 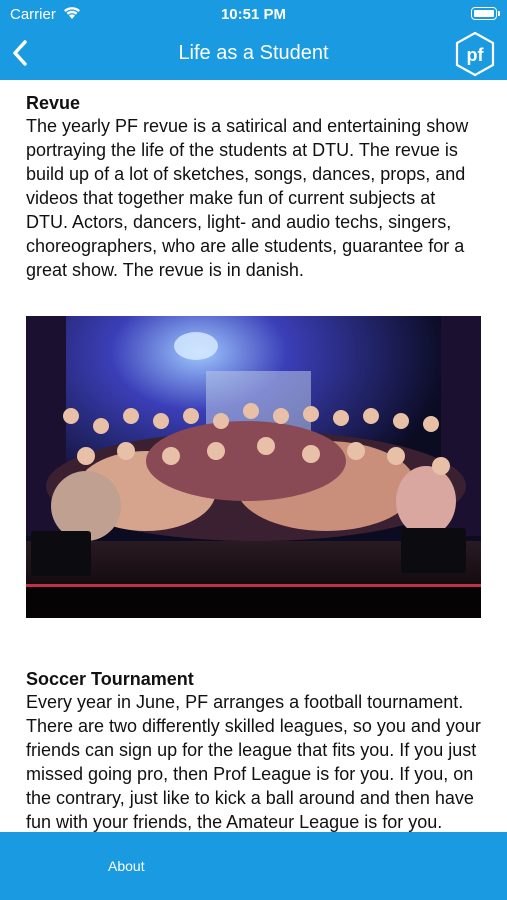 What do you see at coordinates (485, 13) in the screenshot?
I see `battery-icon` at bounding box center [485, 13].